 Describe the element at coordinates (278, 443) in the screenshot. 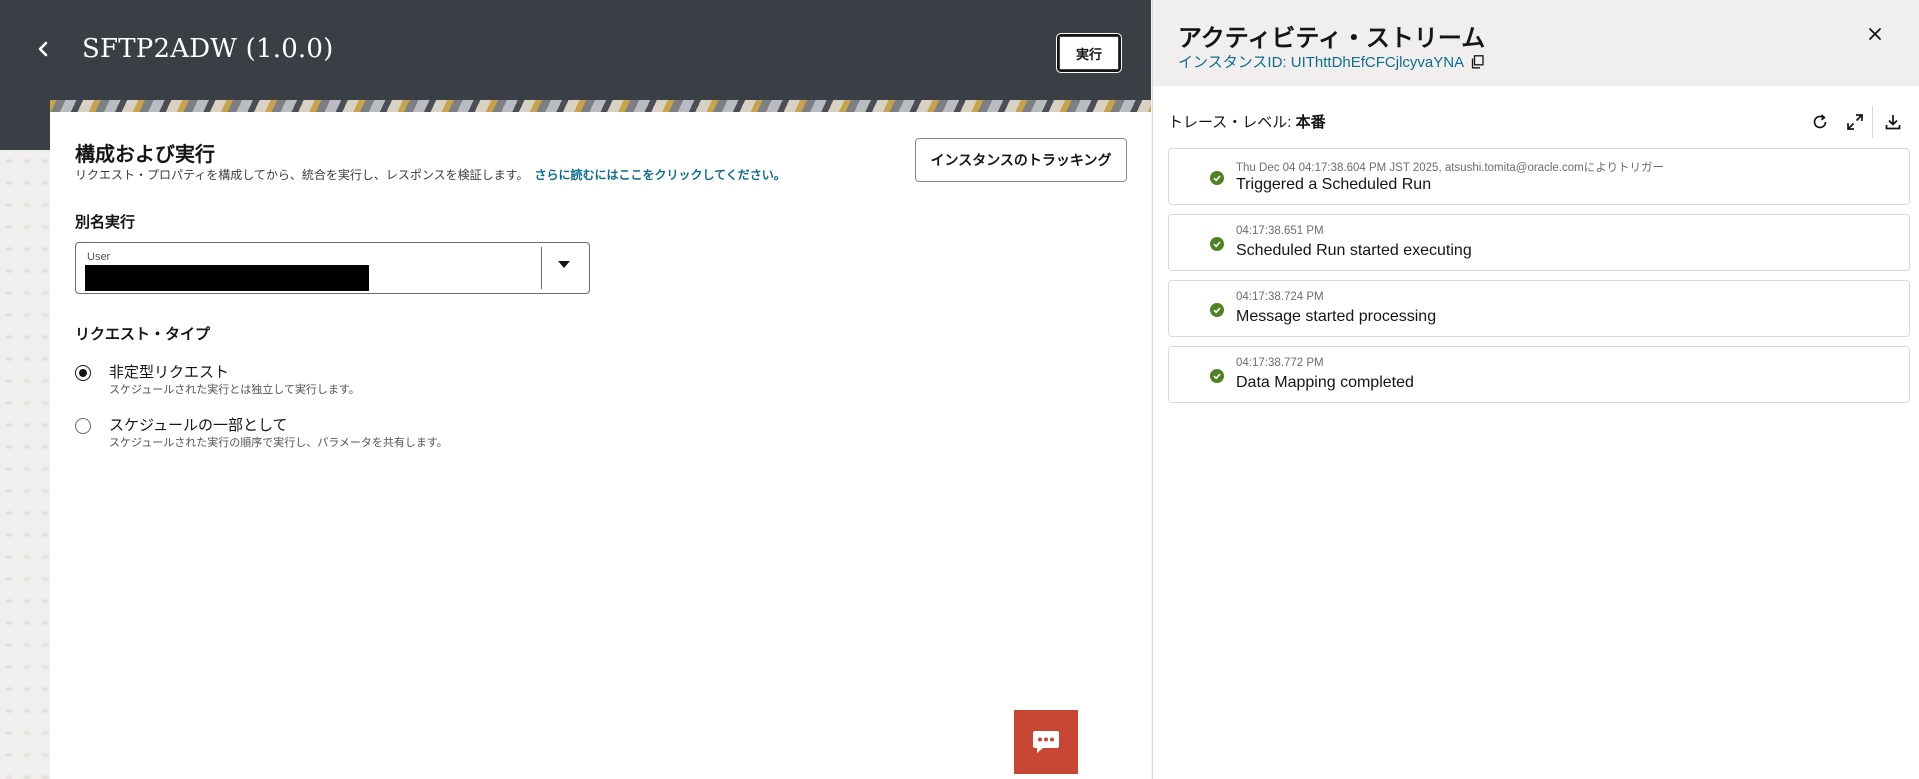

I see `radio-subtitle: スケジュールされた実行の順序で実行し、パラメータを共有します。` at that location.